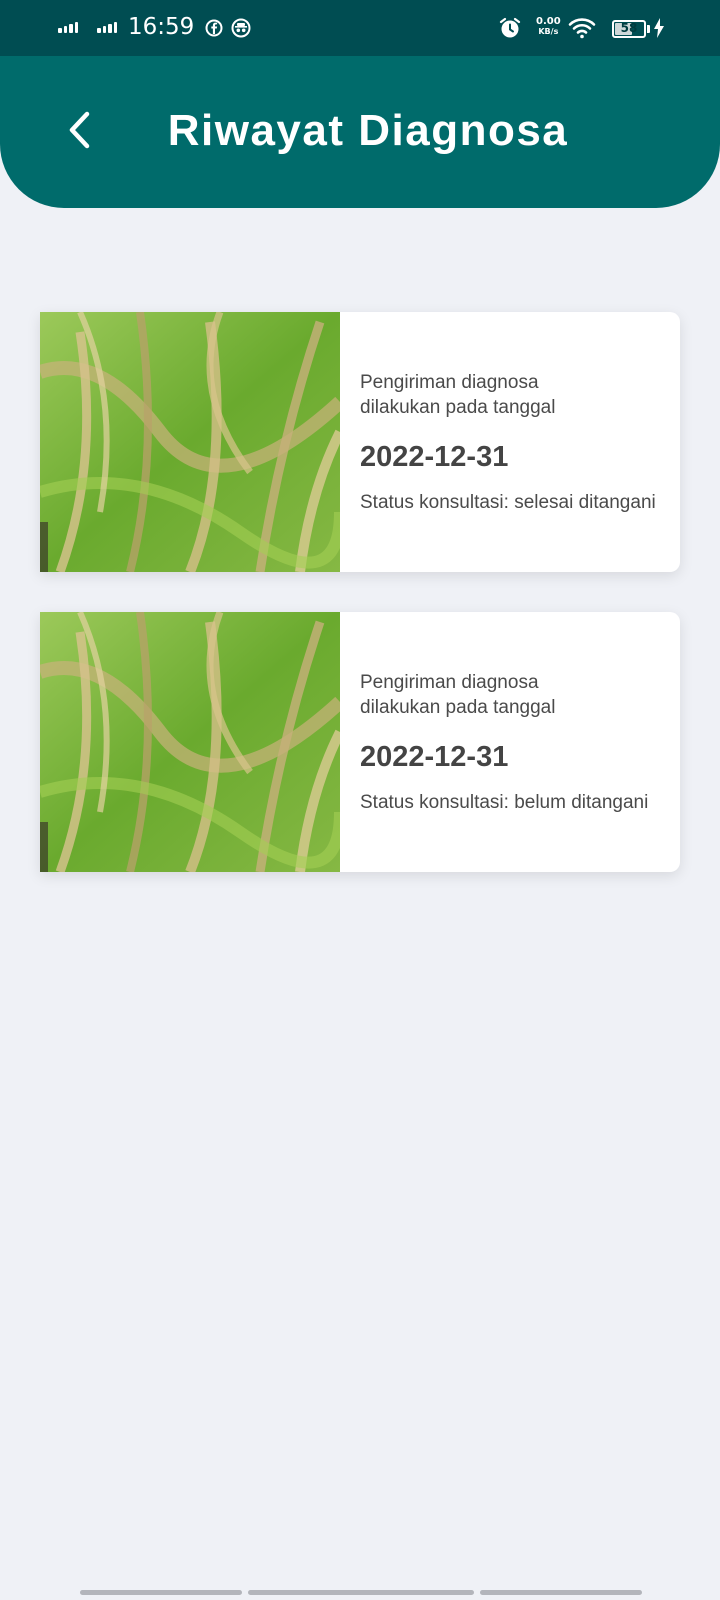 The height and width of the screenshot is (1600, 720). What do you see at coordinates (548, 21) in the screenshot?
I see `network-speed-value: 0.00` at bounding box center [548, 21].